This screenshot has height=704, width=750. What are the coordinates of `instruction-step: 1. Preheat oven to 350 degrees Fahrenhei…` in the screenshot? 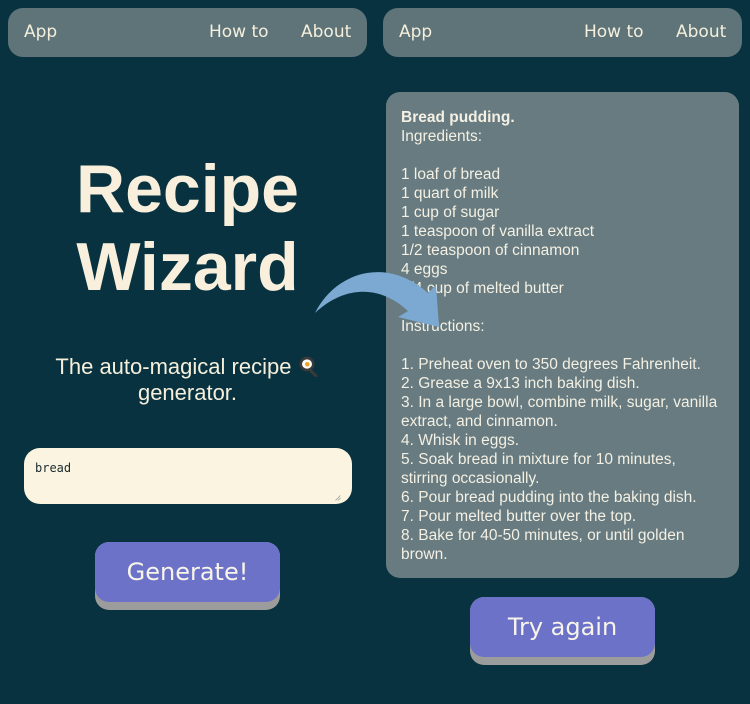 It's located at (551, 364).